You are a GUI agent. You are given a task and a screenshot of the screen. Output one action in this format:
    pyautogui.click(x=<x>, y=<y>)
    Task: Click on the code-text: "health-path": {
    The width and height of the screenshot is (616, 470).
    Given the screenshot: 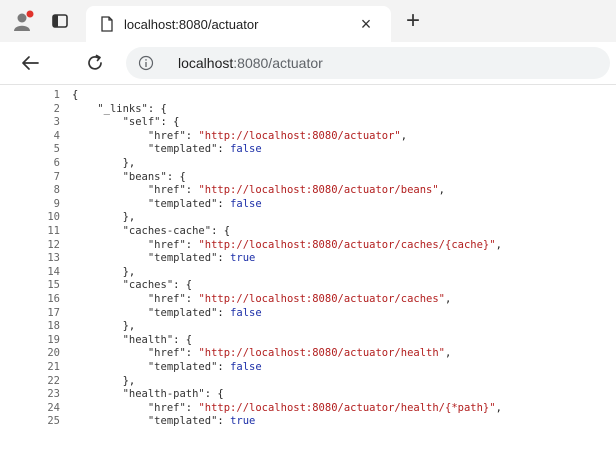 What is the action you would take?
    pyautogui.click(x=173, y=394)
    